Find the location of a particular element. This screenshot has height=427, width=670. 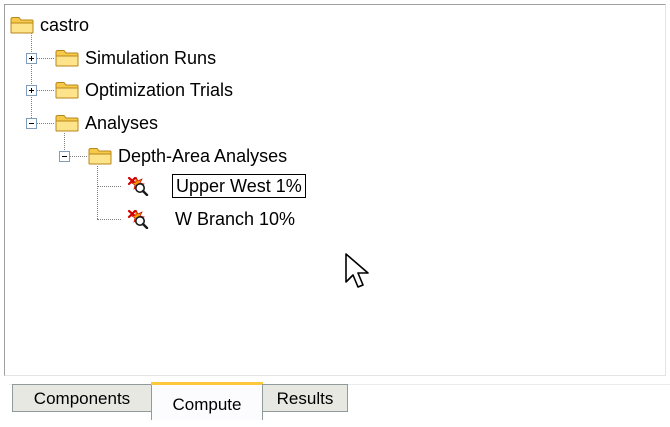

mouse-pointer-icon is located at coordinates (357, 270).